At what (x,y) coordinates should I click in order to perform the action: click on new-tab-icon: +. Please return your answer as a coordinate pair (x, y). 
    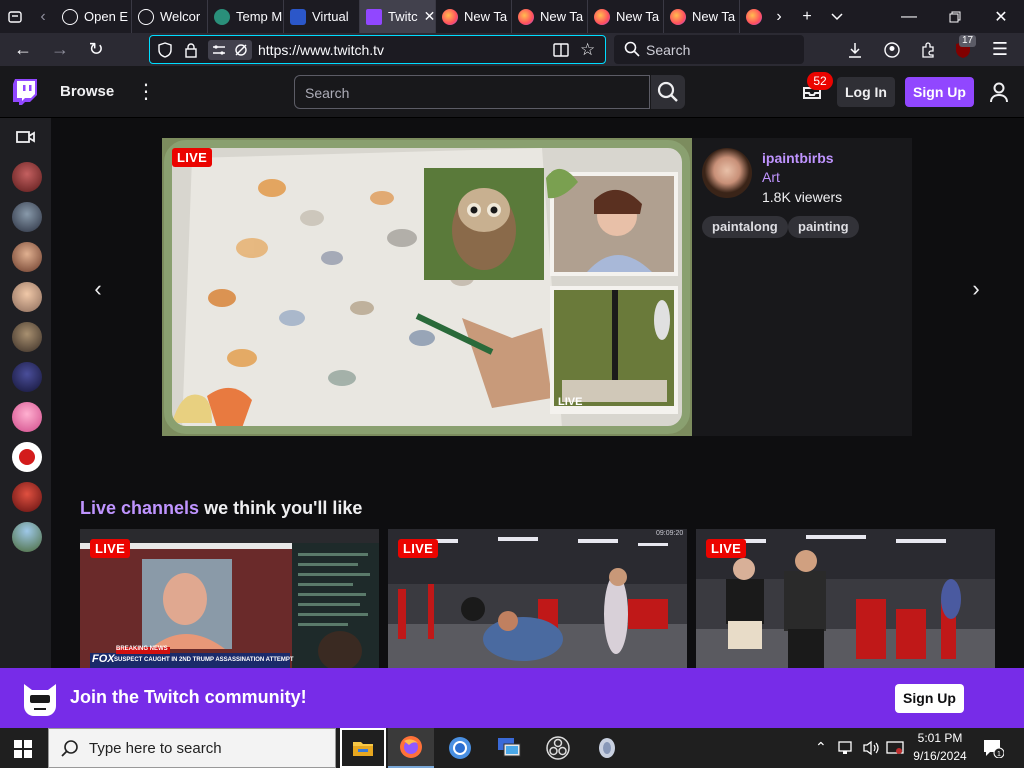
    Looking at the image, I should click on (807, 16).